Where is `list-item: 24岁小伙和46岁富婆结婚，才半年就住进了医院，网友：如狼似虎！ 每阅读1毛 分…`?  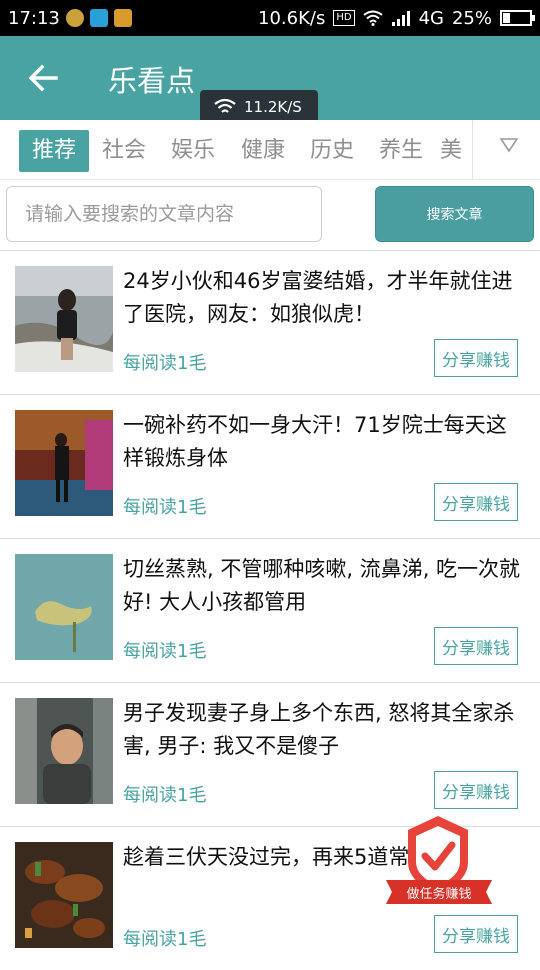 list-item: 24岁小伙和46岁富婆结婚，才半年就住进了医院，网友：如狼似虎！ 每阅读1毛 分… is located at coordinates (270, 322).